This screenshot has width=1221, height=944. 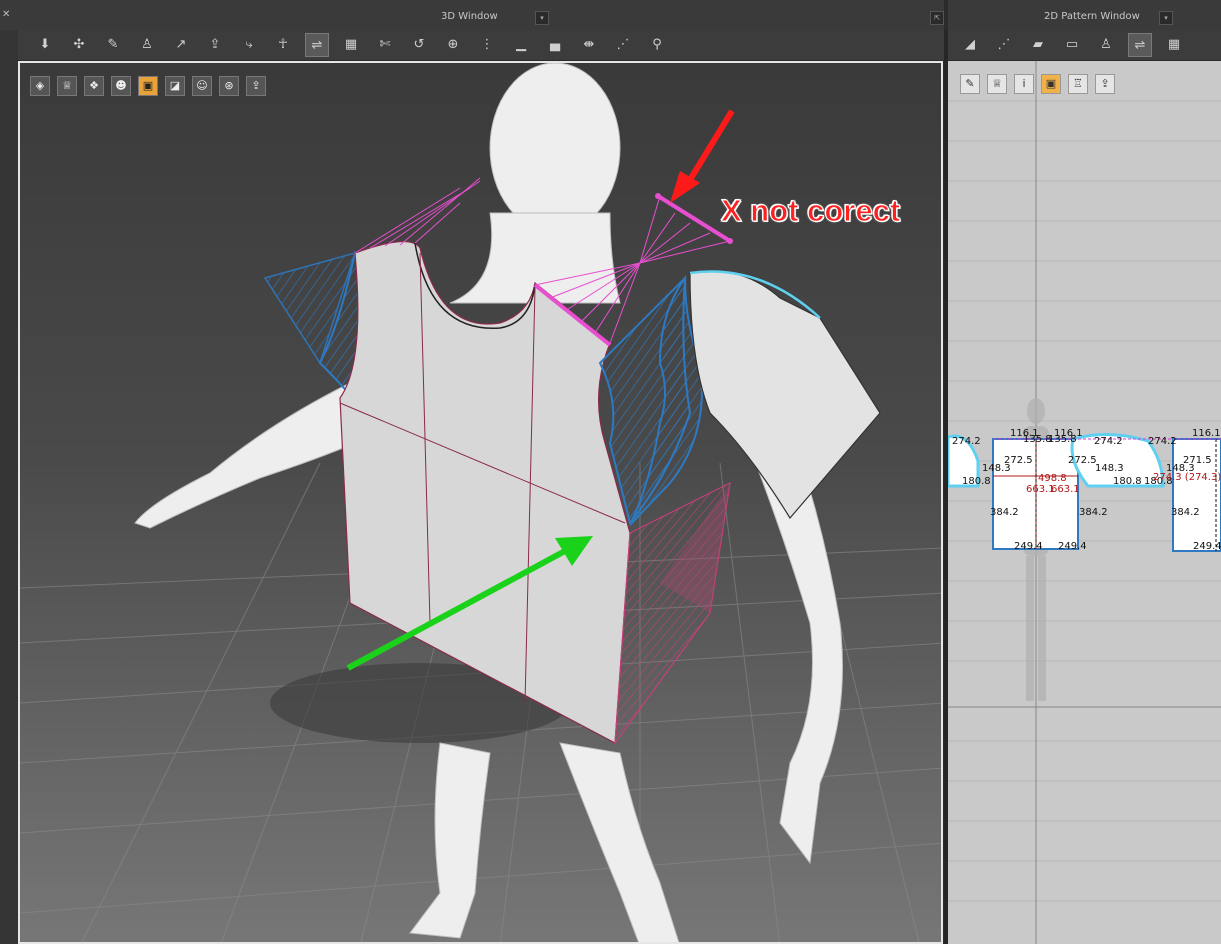 What do you see at coordinates (45, 45) in the screenshot?
I see `arrange-icon: ⬇` at bounding box center [45, 45].